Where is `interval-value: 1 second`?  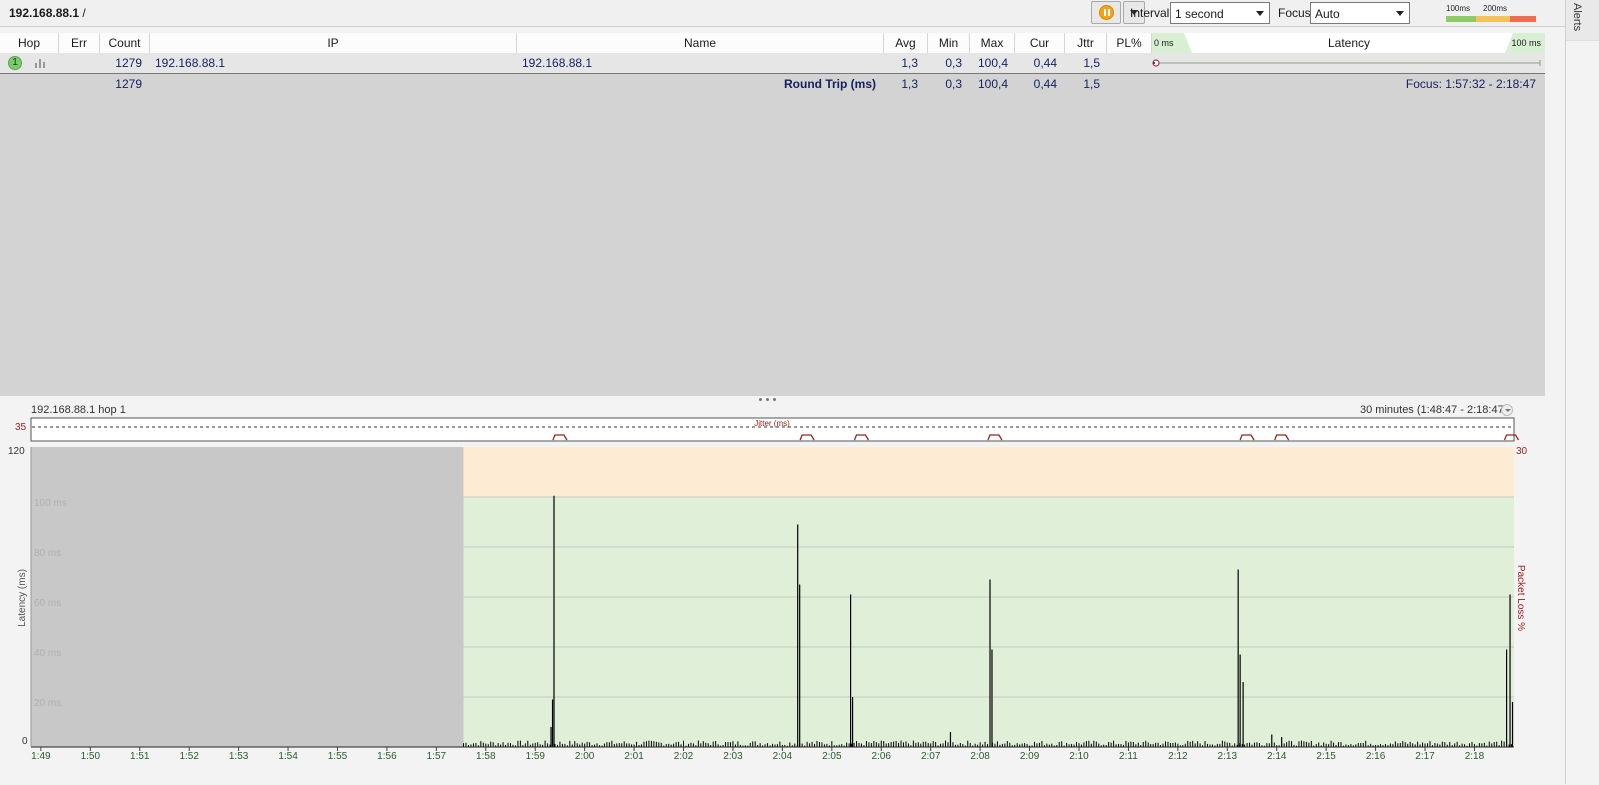 interval-value: 1 second is located at coordinates (1199, 14).